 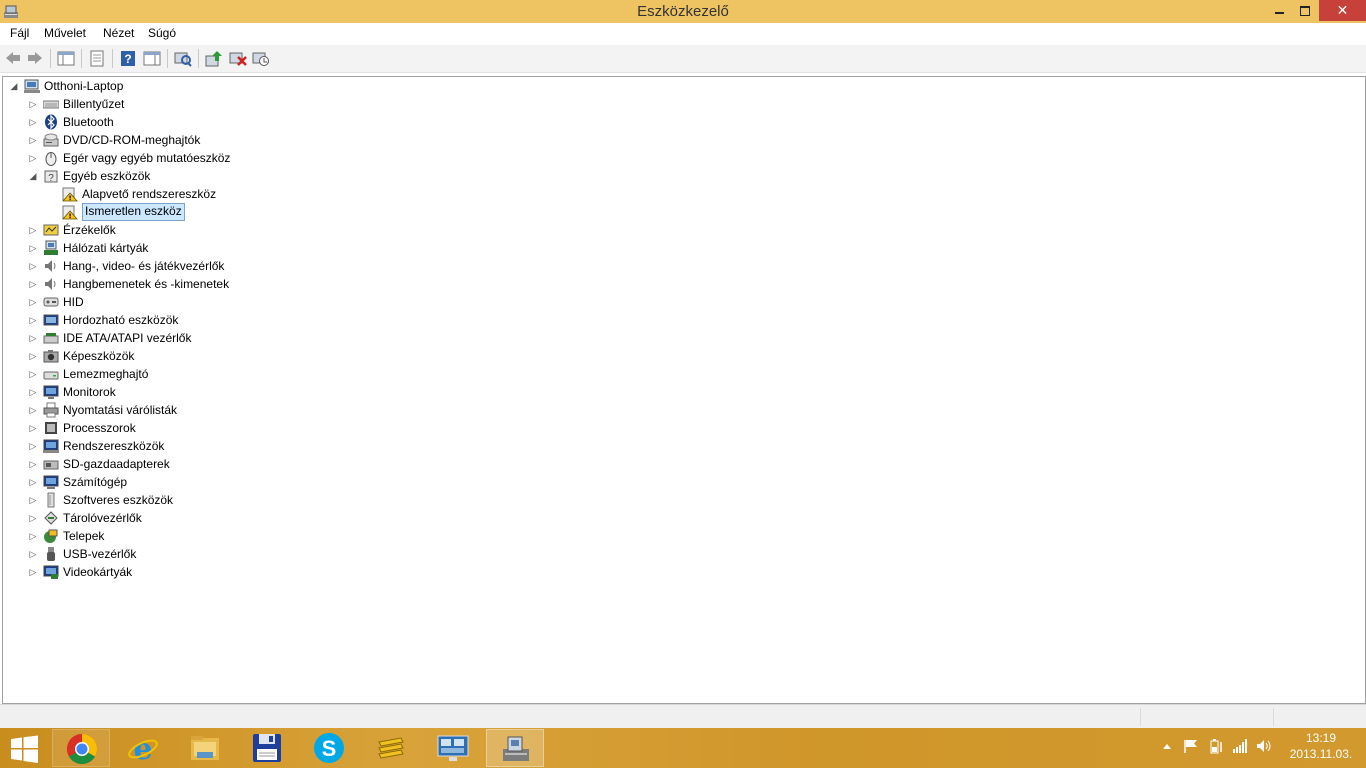 What do you see at coordinates (678, 320) in the screenshot?
I see `tree-category: ▷ Hordozható eszközök` at bounding box center [678, 320].